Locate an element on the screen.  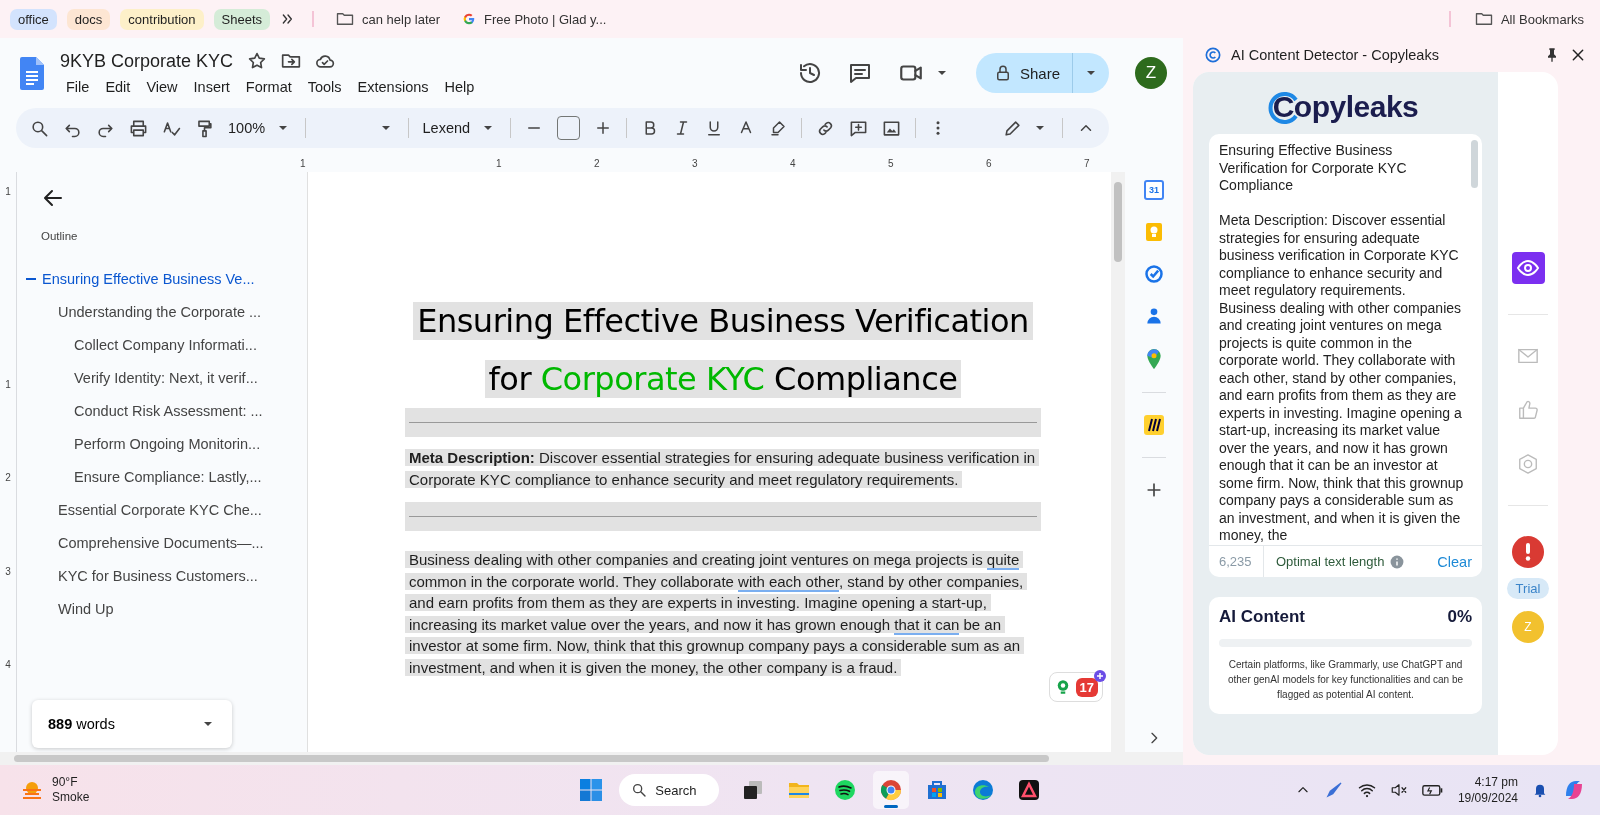
result-label: AI Content is located at coordinates (1262, 617).